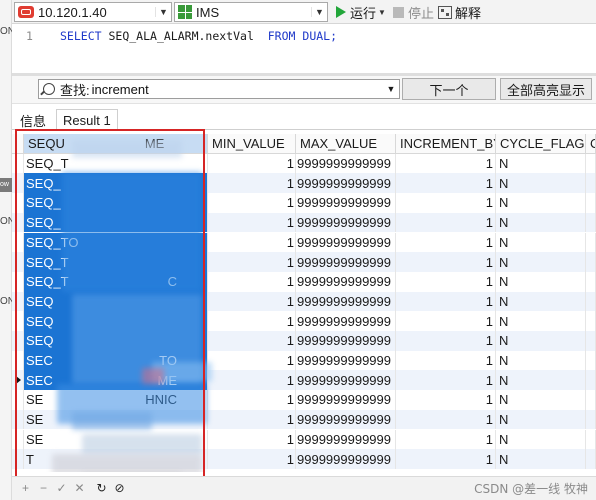 This screenshot has width=596, height=500. Describe the element at coordinates (413, 12) in the screenshot. I see `stop-button: 停止` at that location.